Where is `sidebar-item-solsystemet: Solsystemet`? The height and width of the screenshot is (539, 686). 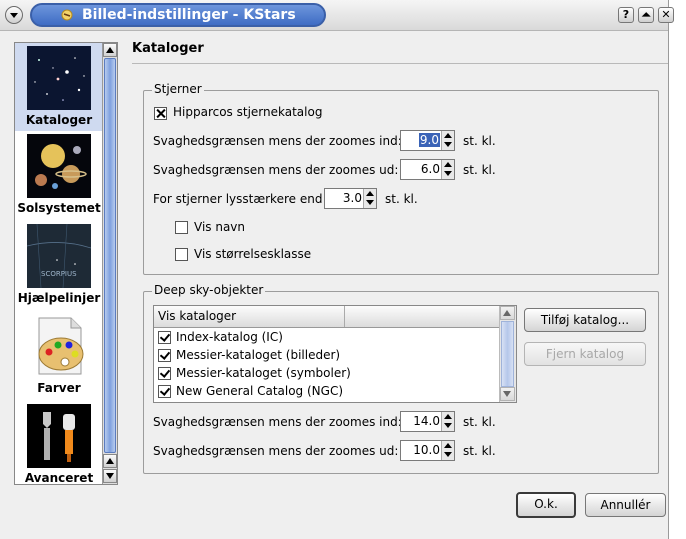
sidebar-item-solsystemet: Solsystemet is located at coordinates (59, 176).